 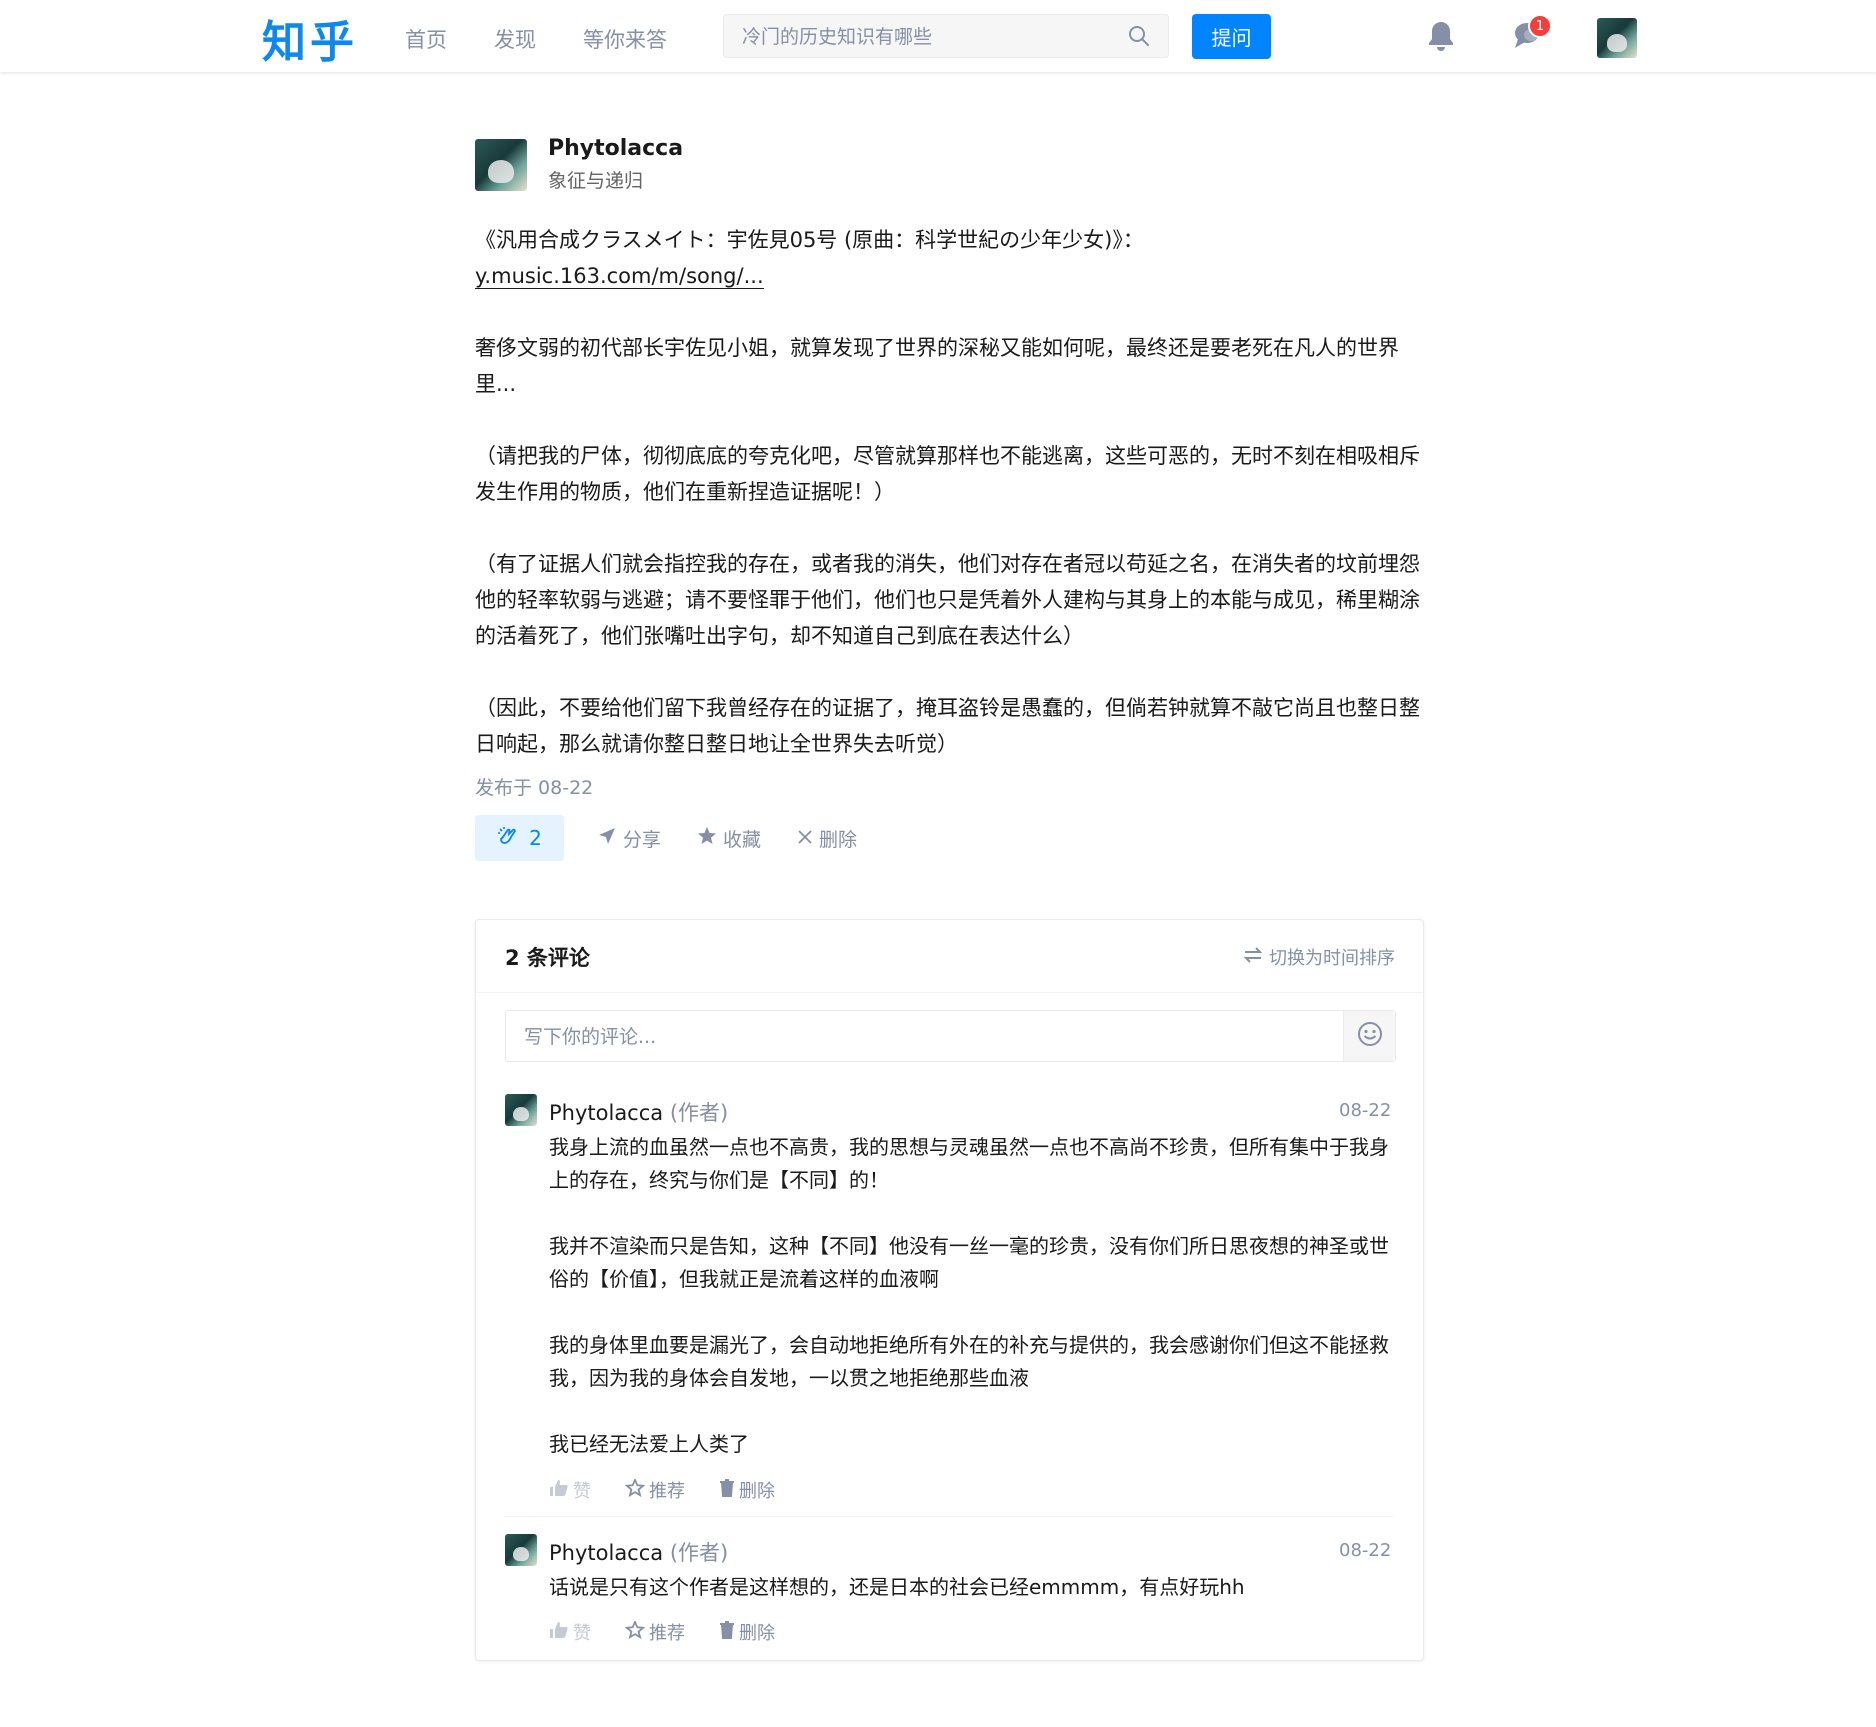 What do you see at coordinates (1332, 958) in the screenshot?
I see `sort-label: 切换为时间排序` at bounding box center [1332, 958].